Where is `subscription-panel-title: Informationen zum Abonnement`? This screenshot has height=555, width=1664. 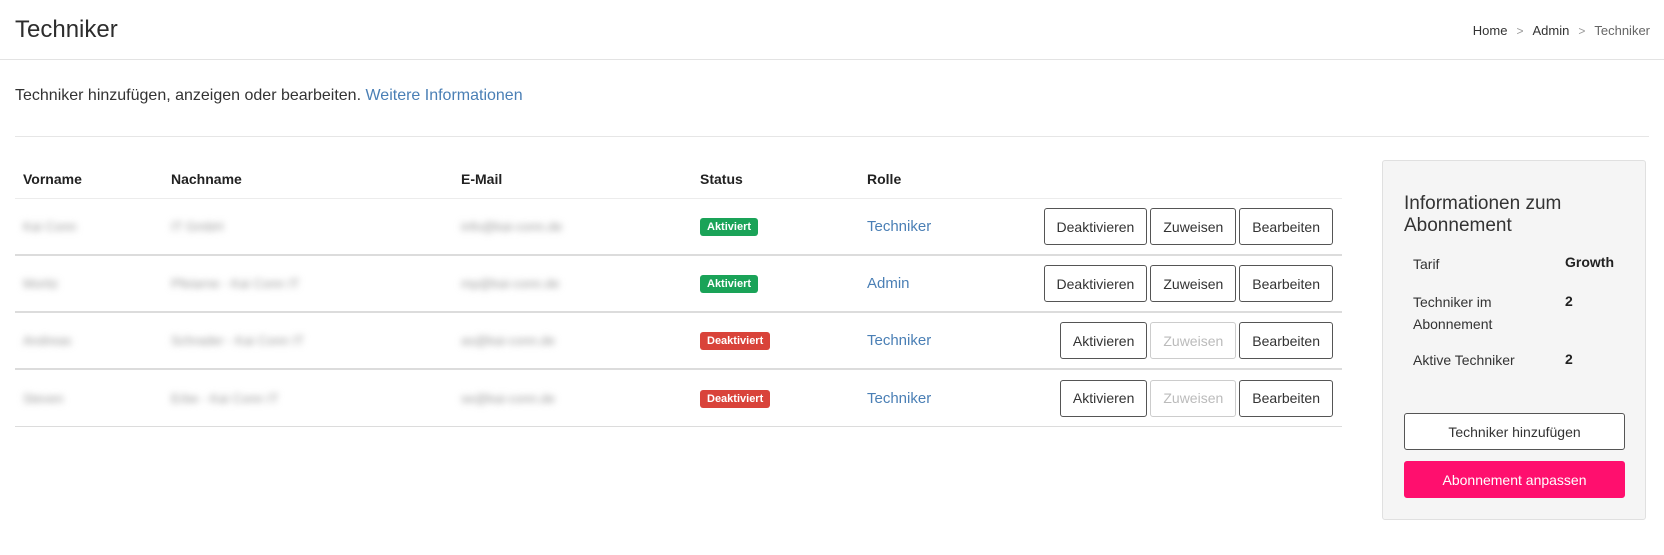 subscription-panel-title: Informationen zum Abonnement is located at coordinates (1483, 214).